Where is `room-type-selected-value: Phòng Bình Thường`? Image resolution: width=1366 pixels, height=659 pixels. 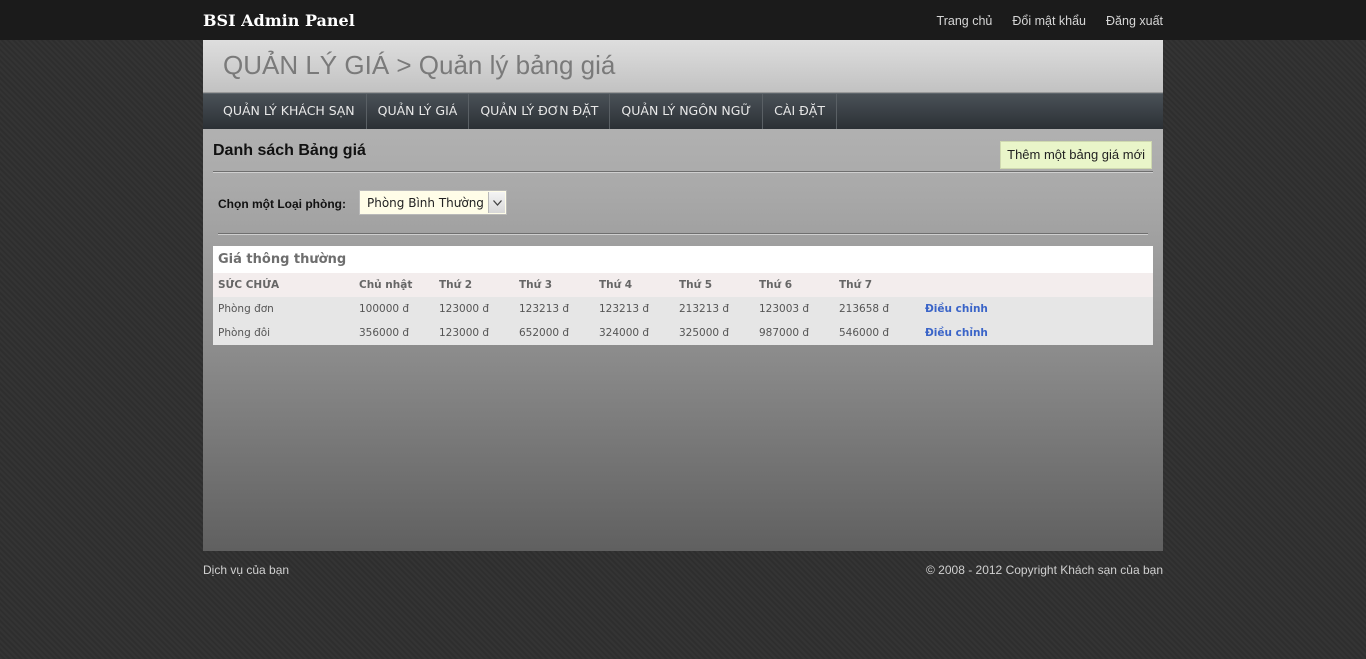 room-type-selected-value: Phòng Bình Thường is located at coordinates (425, 203).